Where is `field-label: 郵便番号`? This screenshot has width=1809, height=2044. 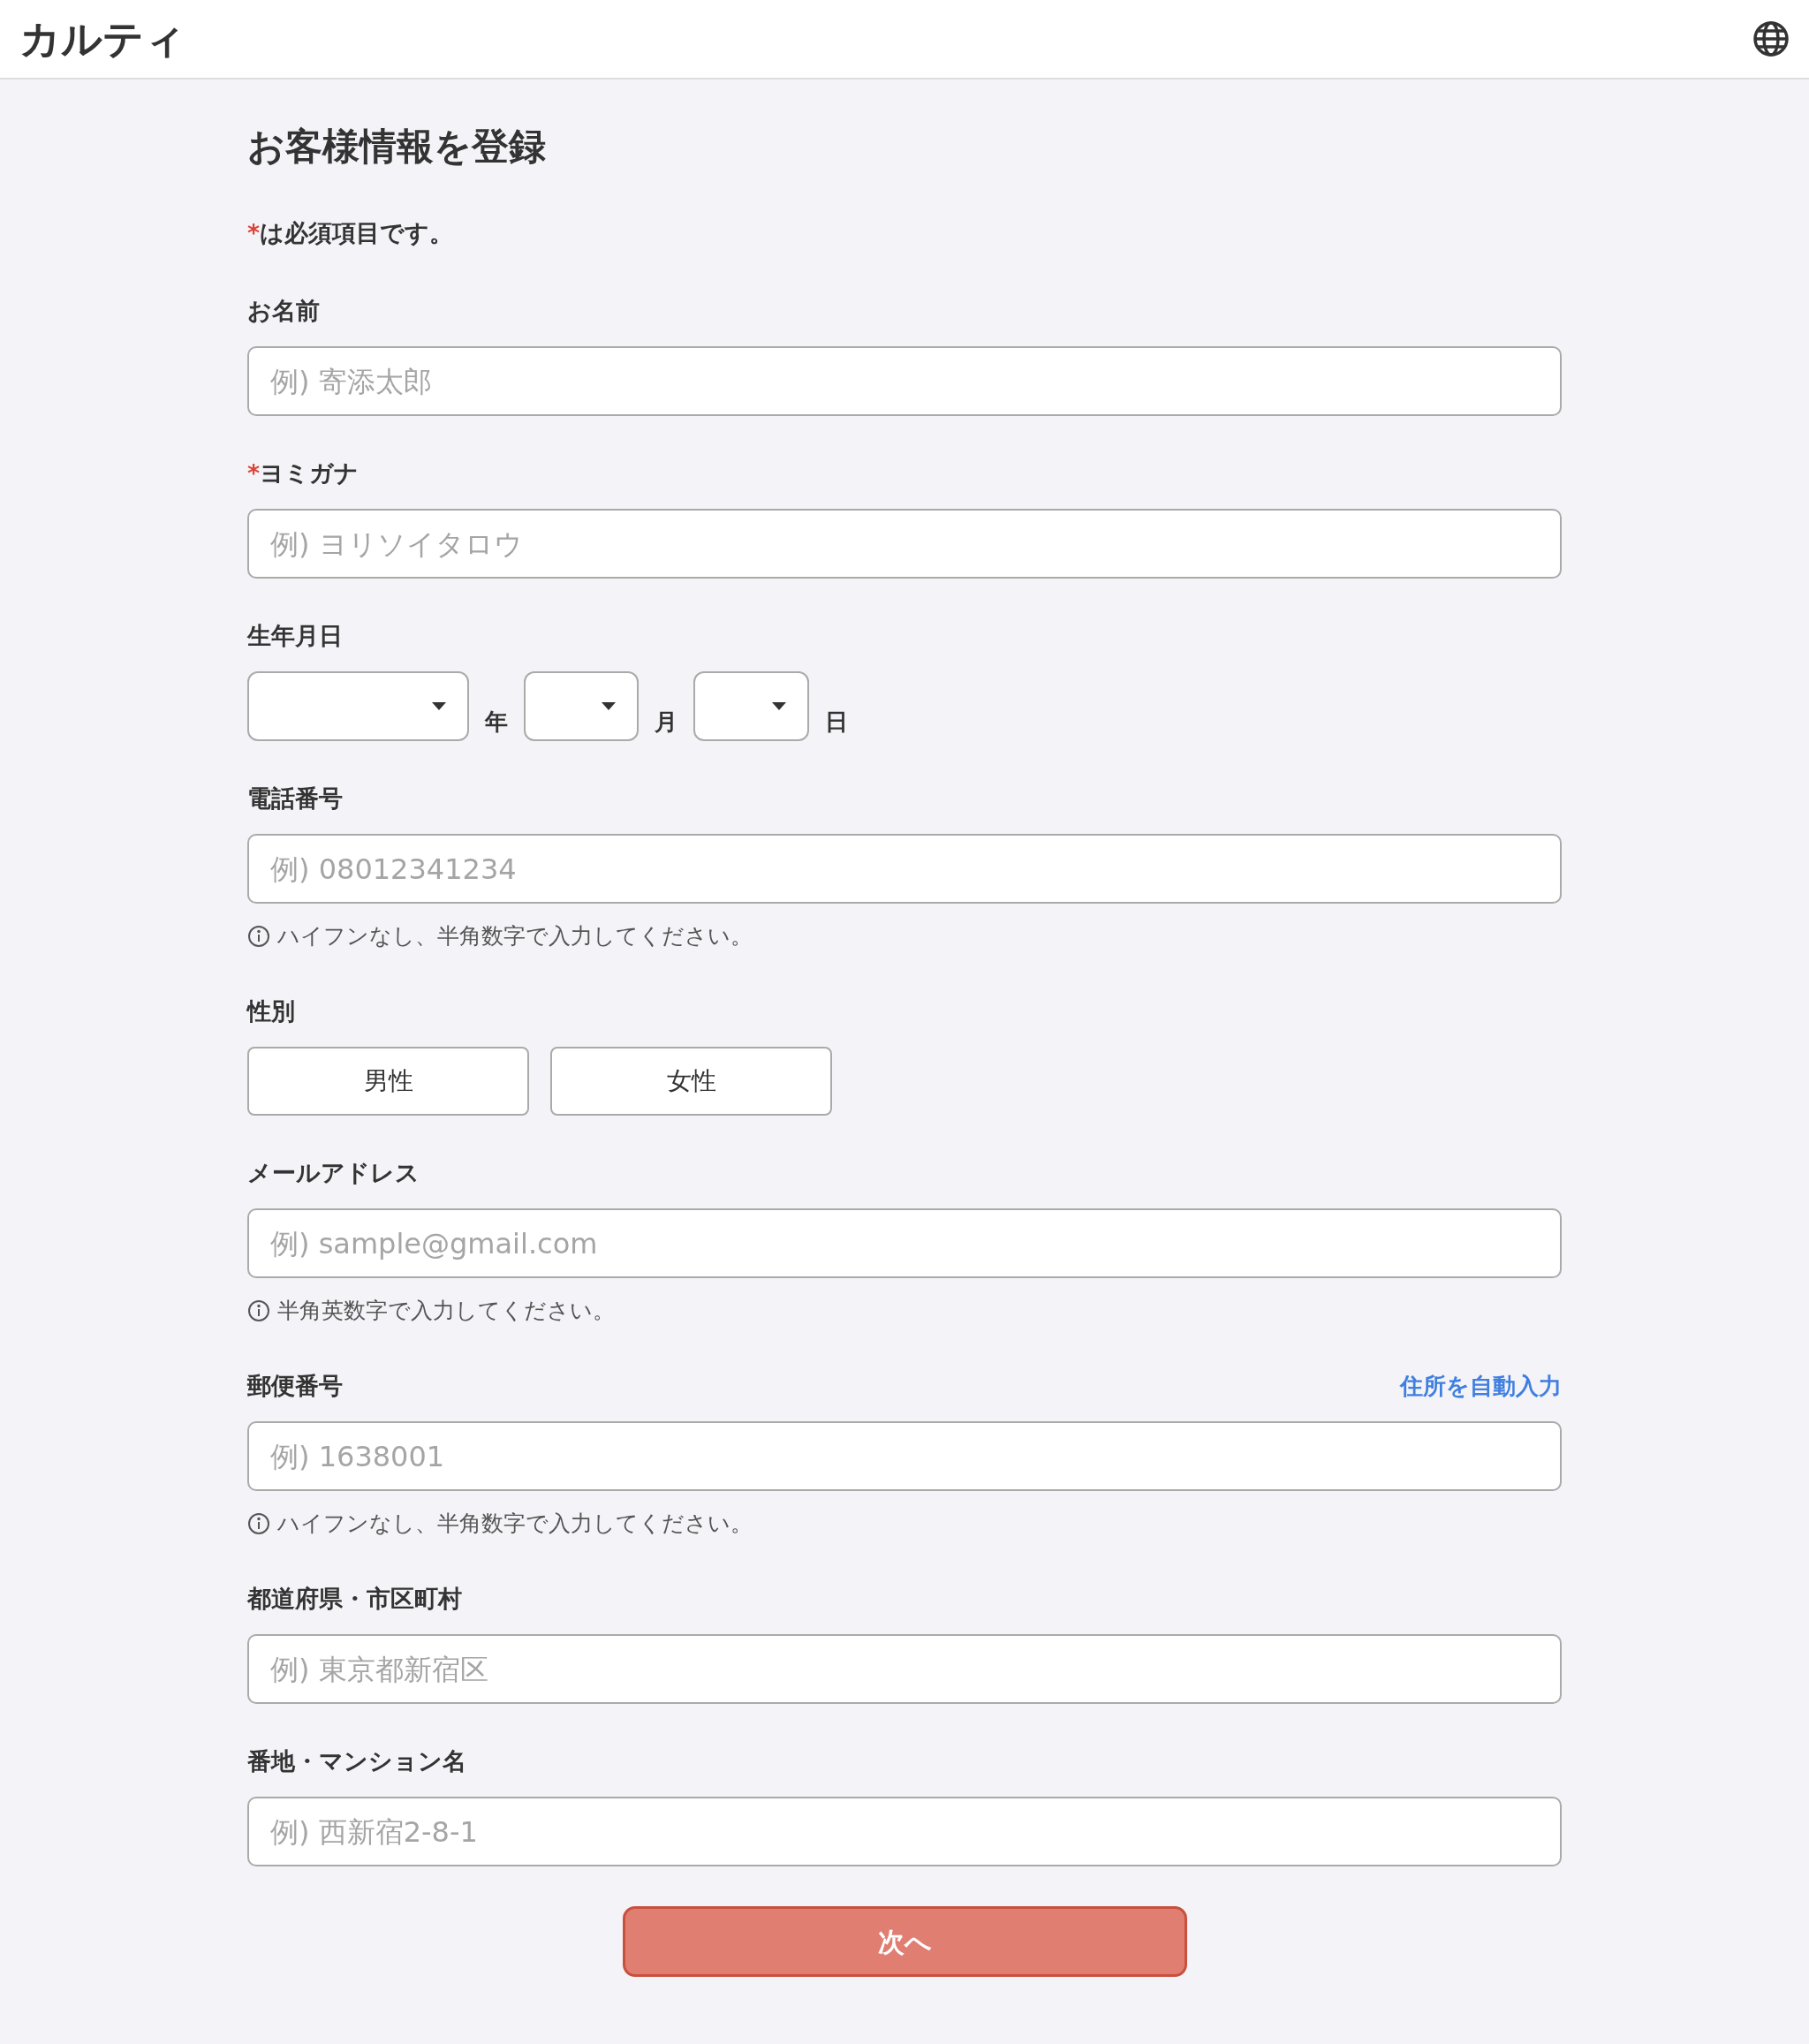 field-label: 郵便番号 is located at coordinates (295, 1386).